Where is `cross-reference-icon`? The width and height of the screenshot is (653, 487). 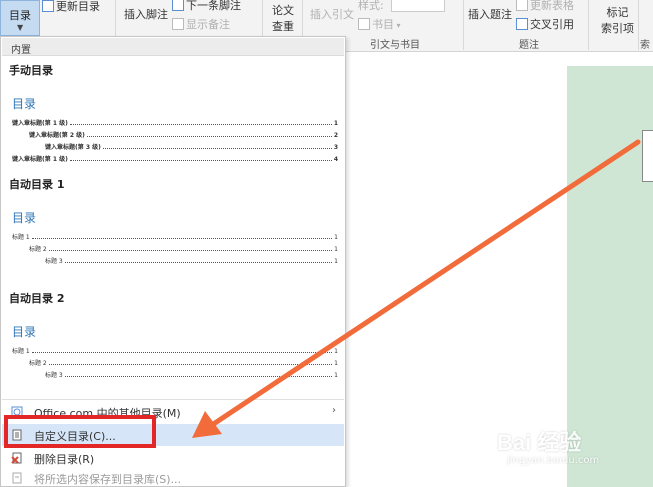
cross-reference-icon is located at coordinates (522, 24).